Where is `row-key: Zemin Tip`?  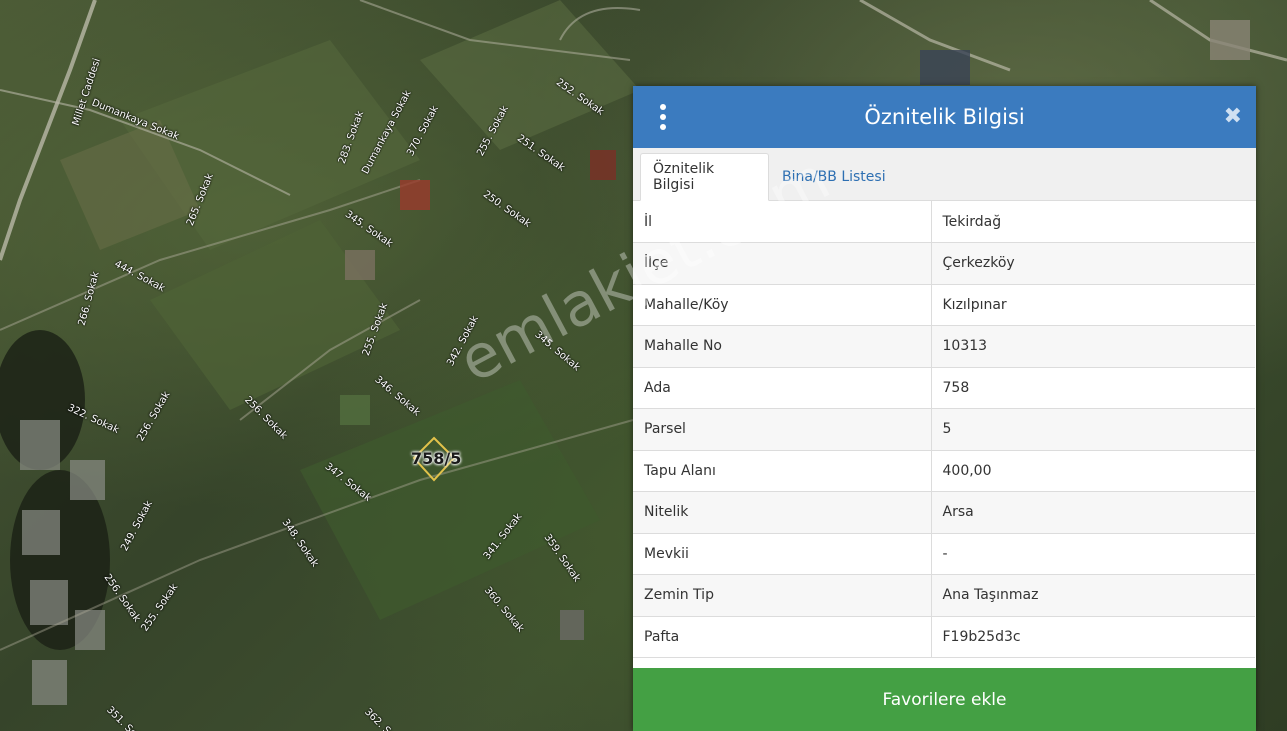
row-key: Zemin Tip is located at coordinates (782, 595).